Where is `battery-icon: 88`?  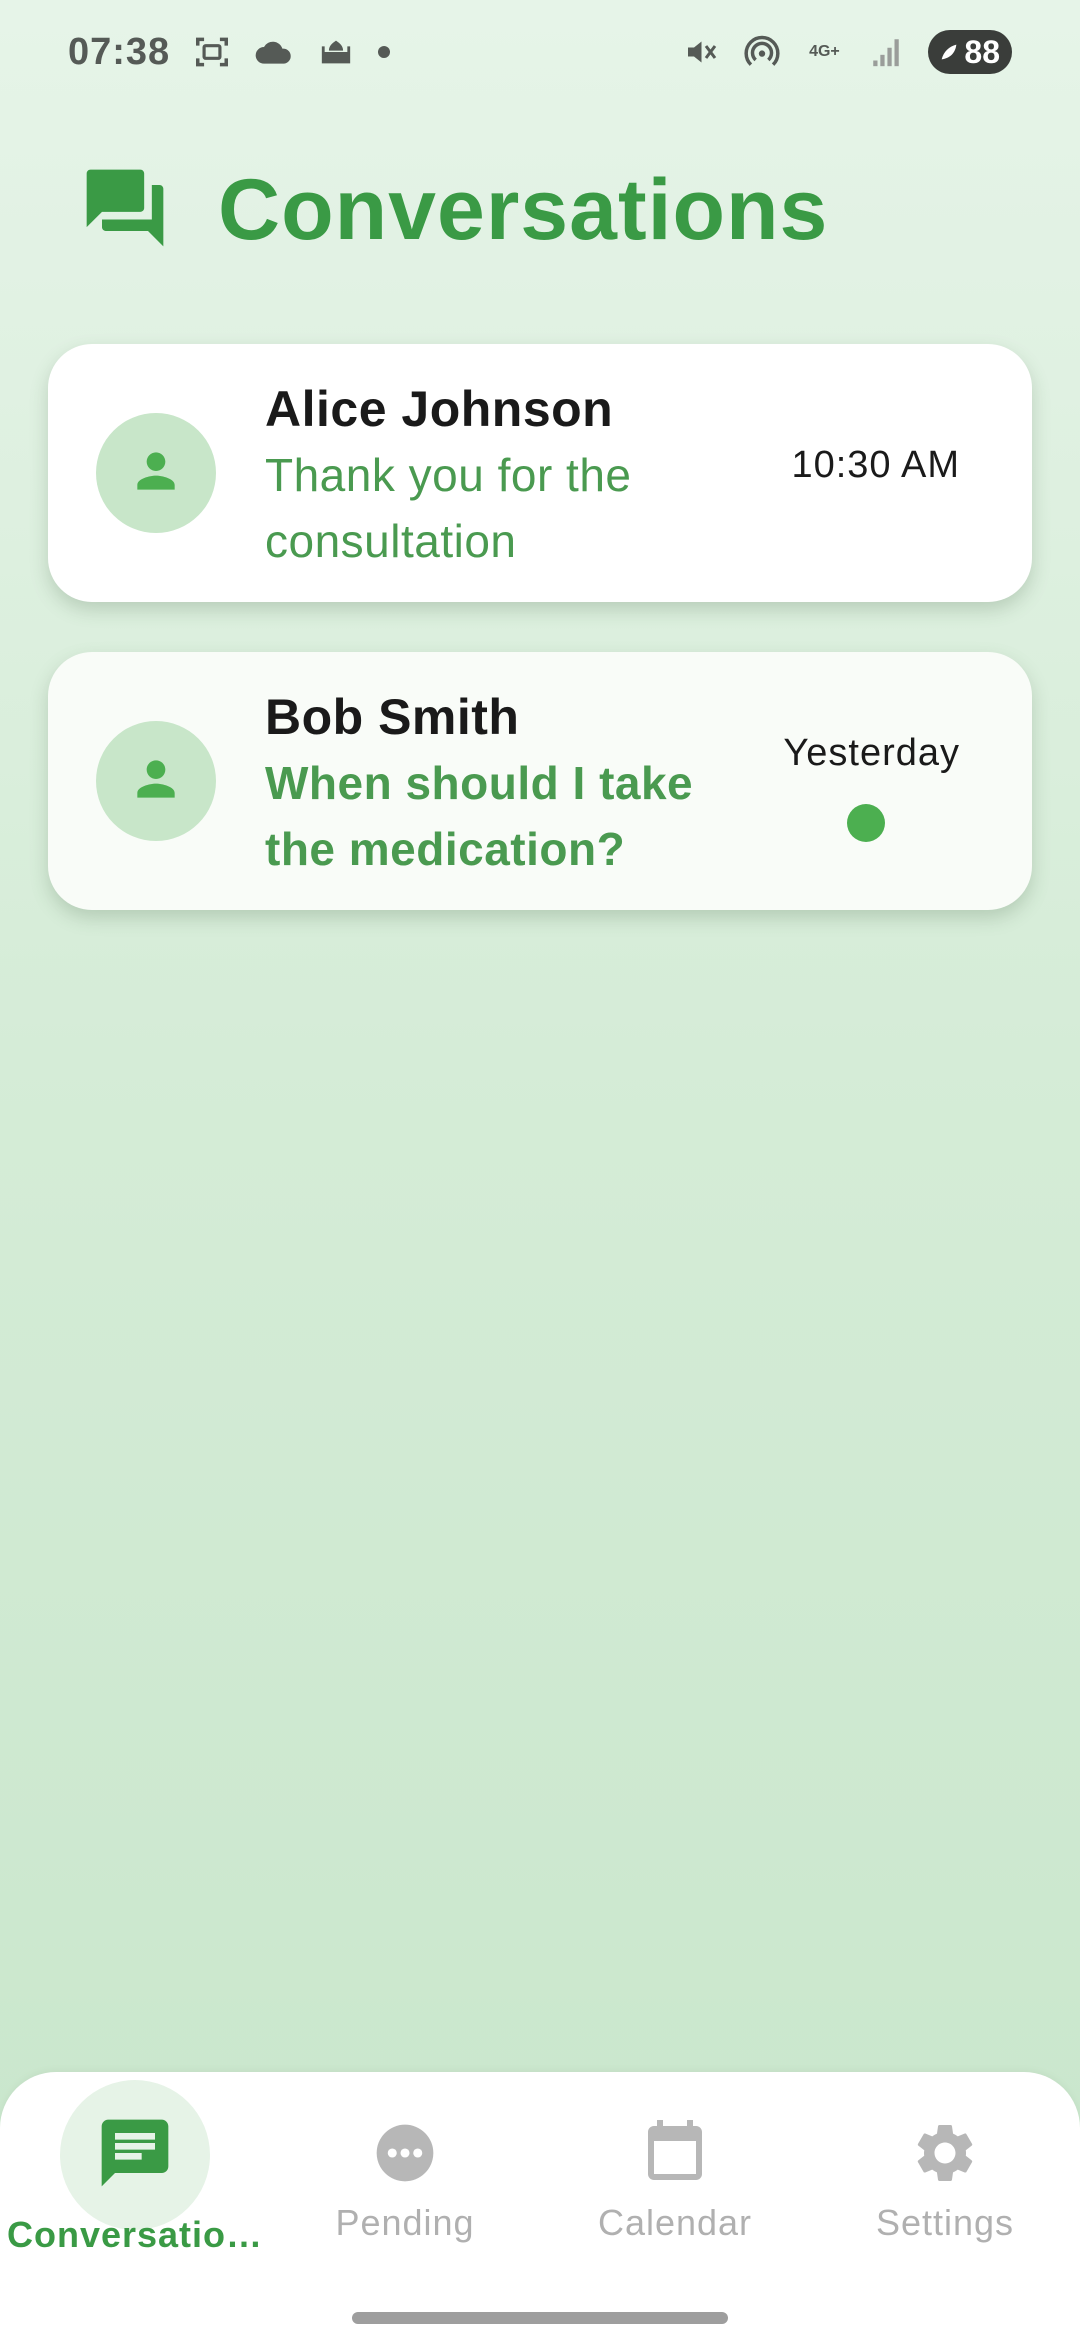
battery-icon: 88 is located at coordinates (970, 52).